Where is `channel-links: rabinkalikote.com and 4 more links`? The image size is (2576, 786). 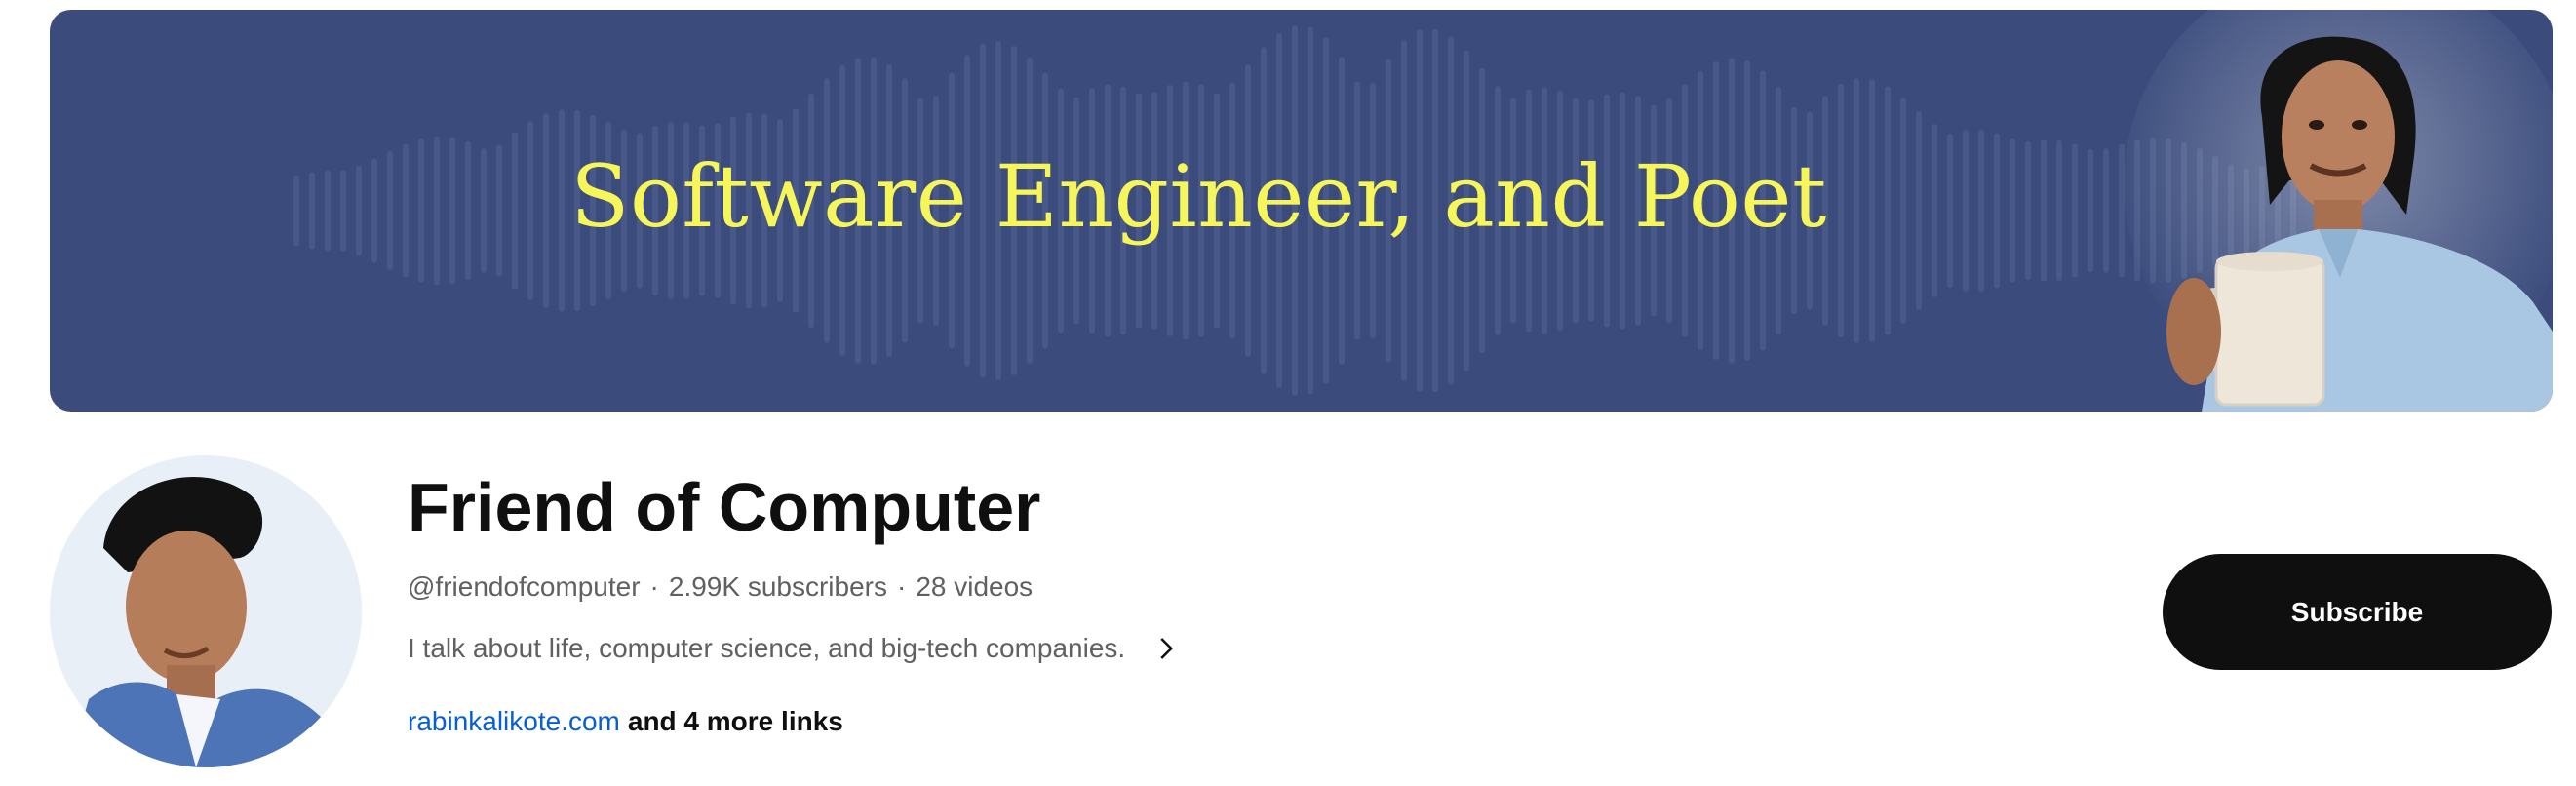 channel-links: rabinkalikote.com and 4 more links is located at coordinates (625, 721).